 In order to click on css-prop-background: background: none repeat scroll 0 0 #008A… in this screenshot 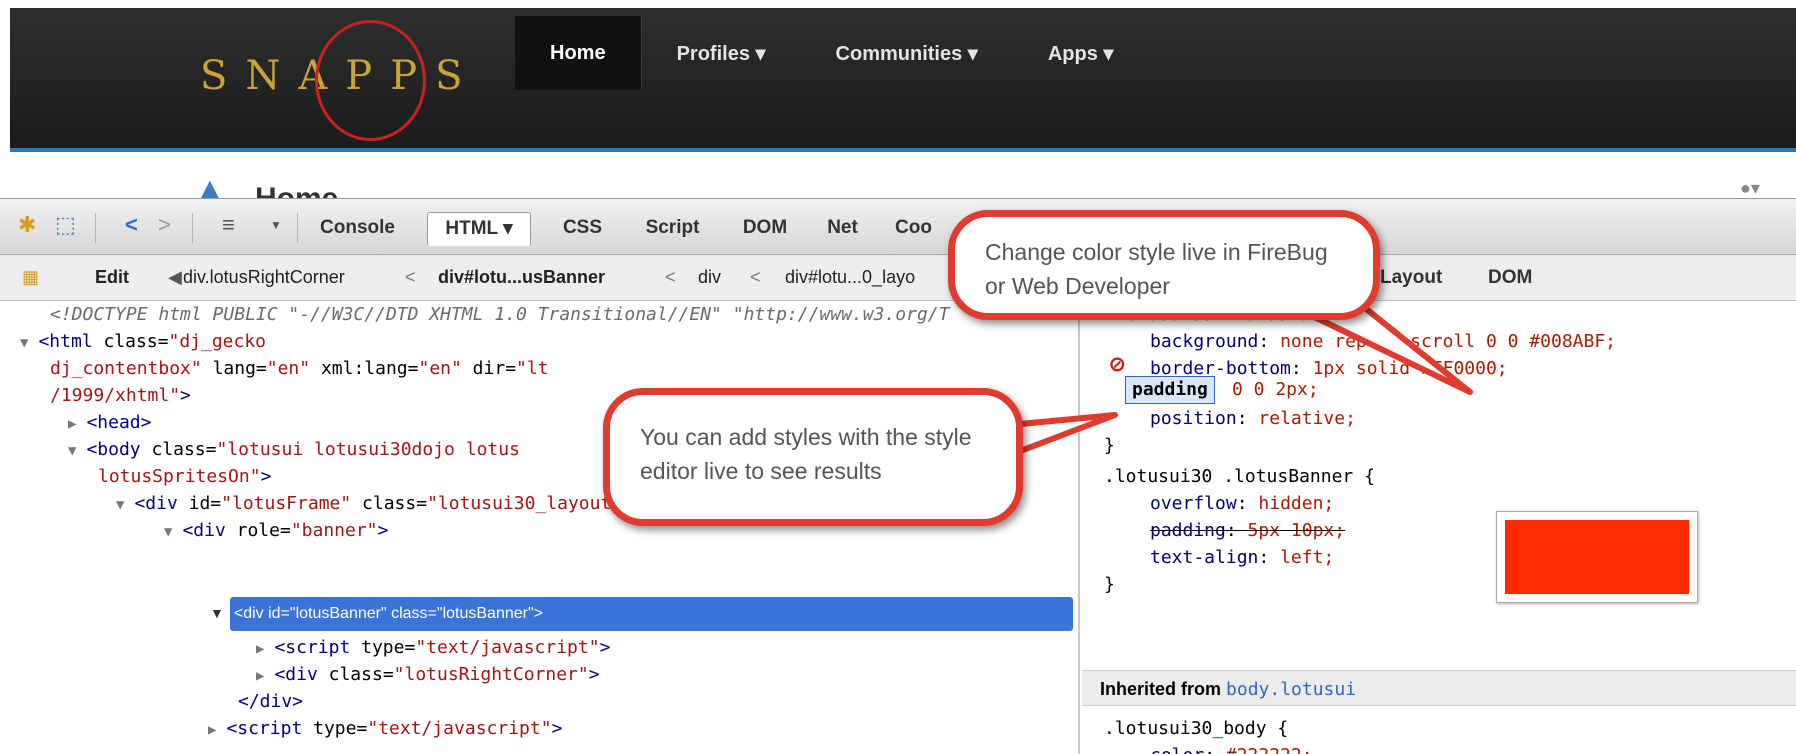, I will do `click(1383, 341)`.